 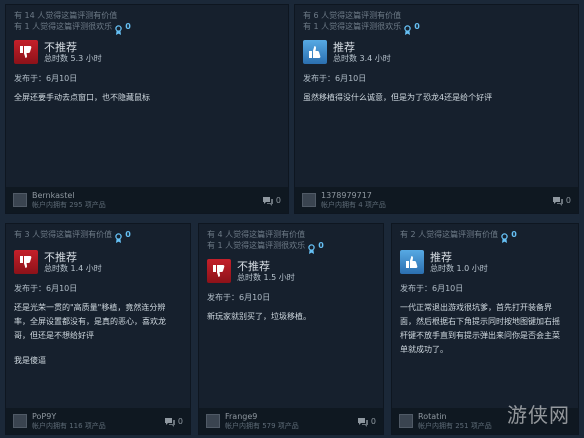 I want to click on review-footer: Frange9 帐户内拥有 579 项产品 0, so click(x=291, y=421).